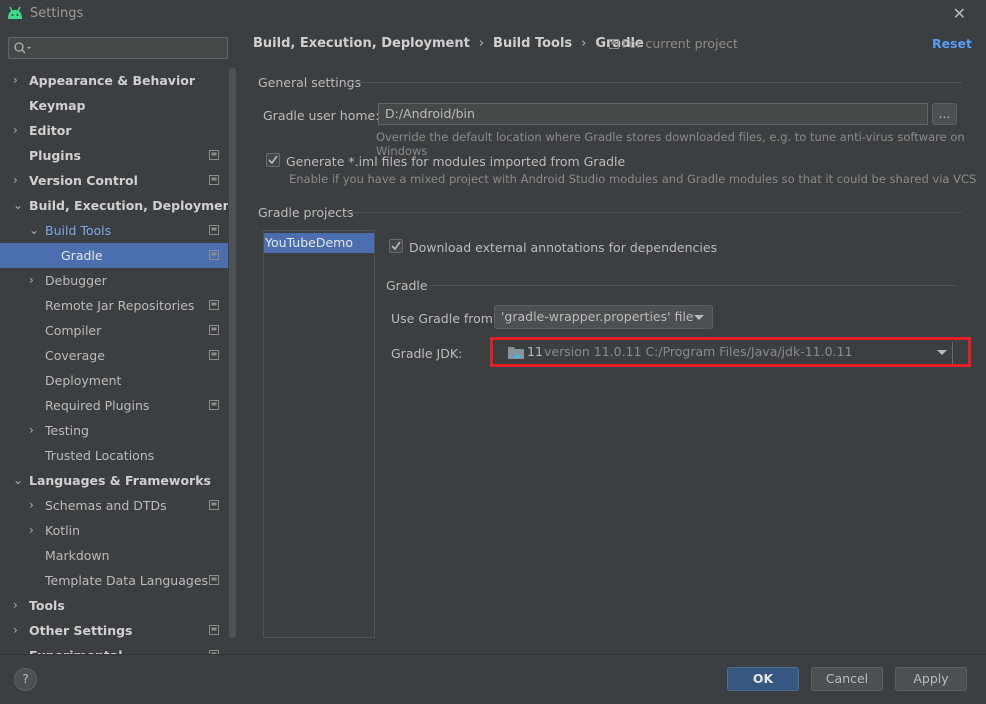 This screenshot has height=704, width=986. I want to click on project-icon, so click(614, 44).